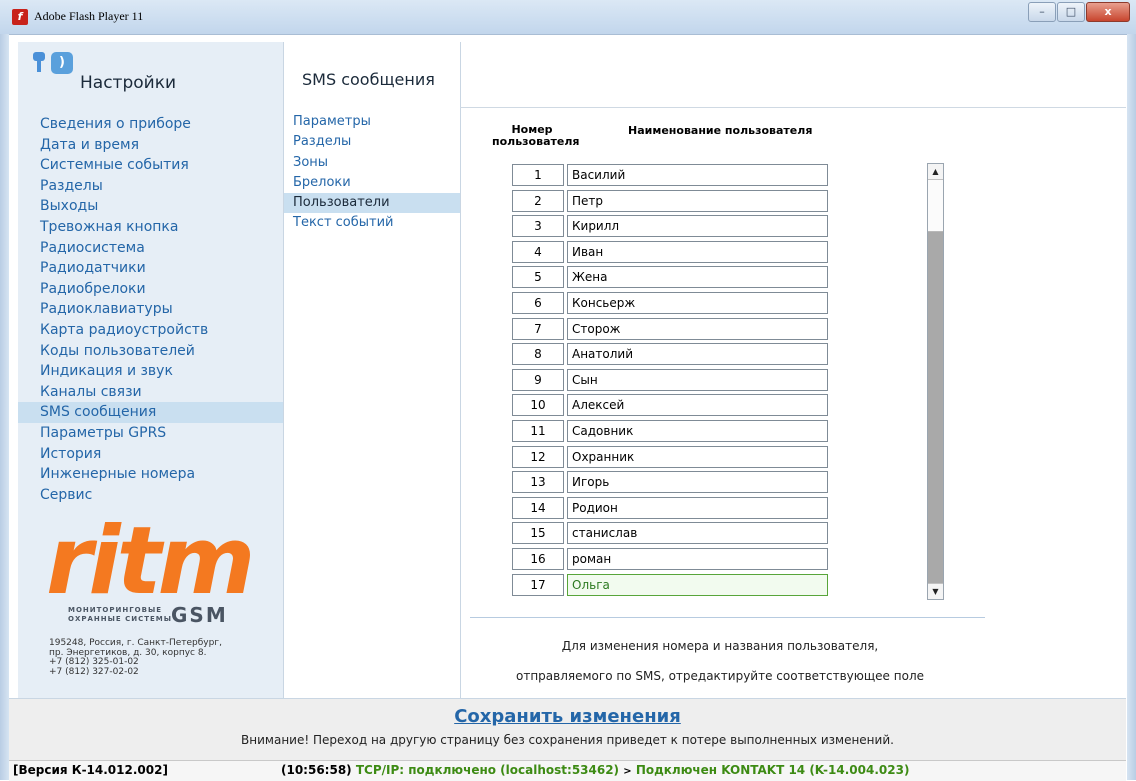 Image resolution: width=1136 pixels, height=781 pixels. What do you see at coordinates (538, 405) in the screenshot?
I see `user-number-field: 10` at bounding box center [538, 405].